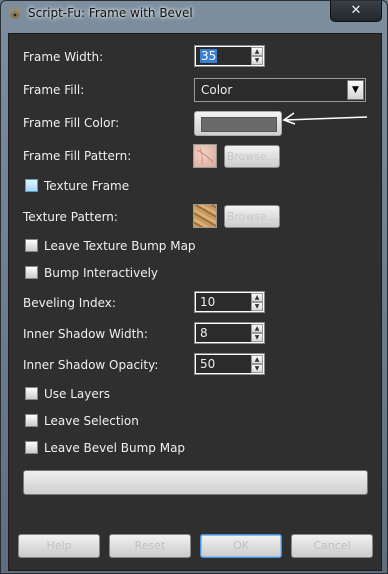 The height and width of the screenshot is (574, 388). What do you see at coordinates (31, 272) in the screenshot?
I see `bump-interactively-checkbox` at bounding box center [31, 272].